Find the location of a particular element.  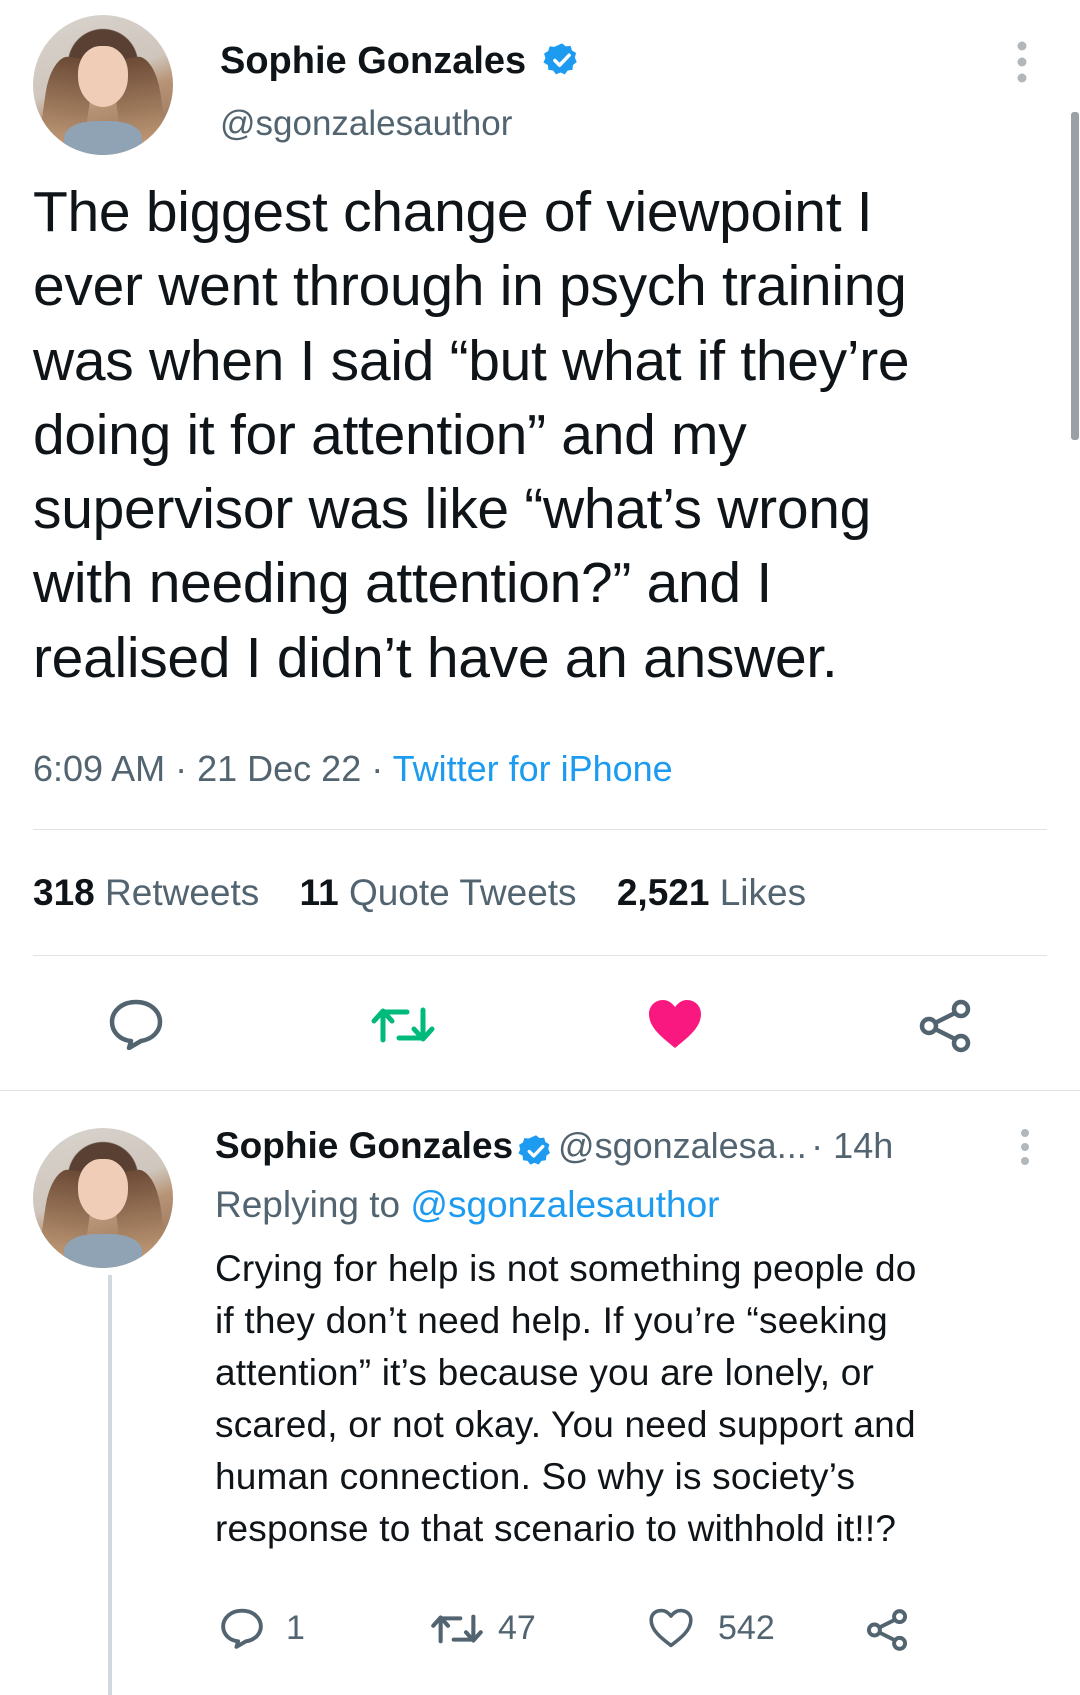

quote-tweets-count: 11 is located at coordinates (319, 892).